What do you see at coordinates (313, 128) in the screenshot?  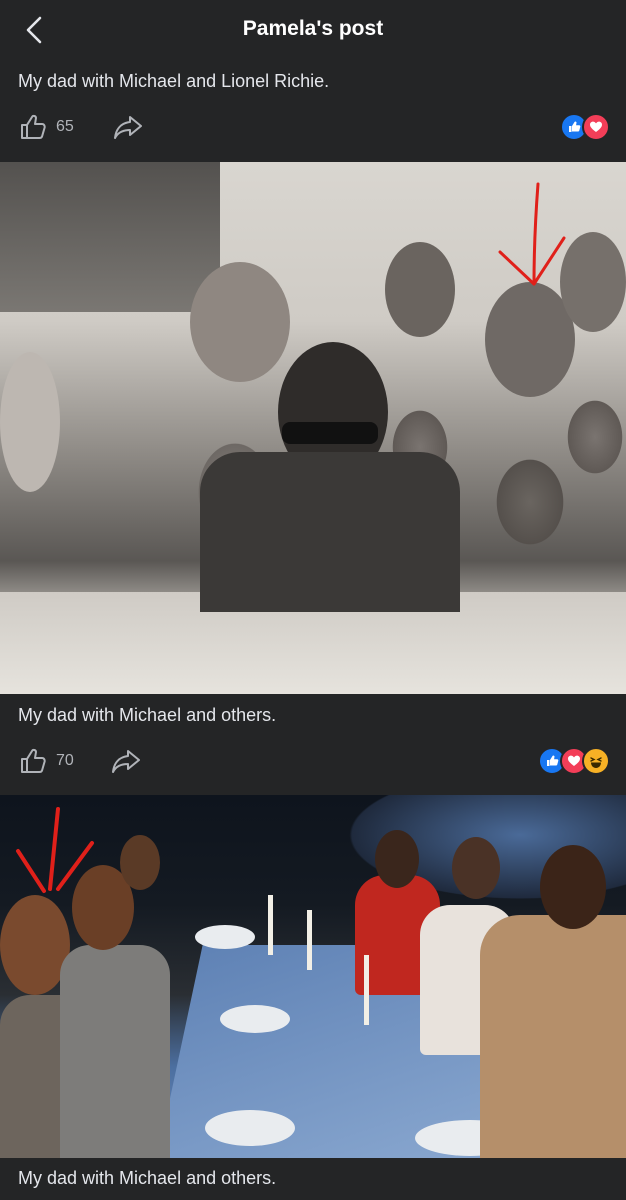 I see `post-actions: 65` at bounding box center [313, 128].